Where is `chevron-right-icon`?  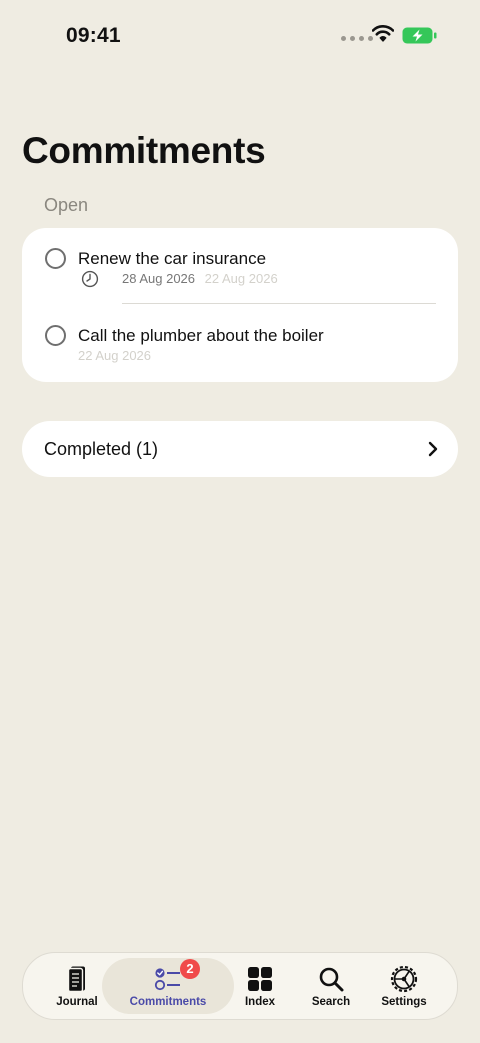 chevron-right-icon is located at coordinates (433, 449).